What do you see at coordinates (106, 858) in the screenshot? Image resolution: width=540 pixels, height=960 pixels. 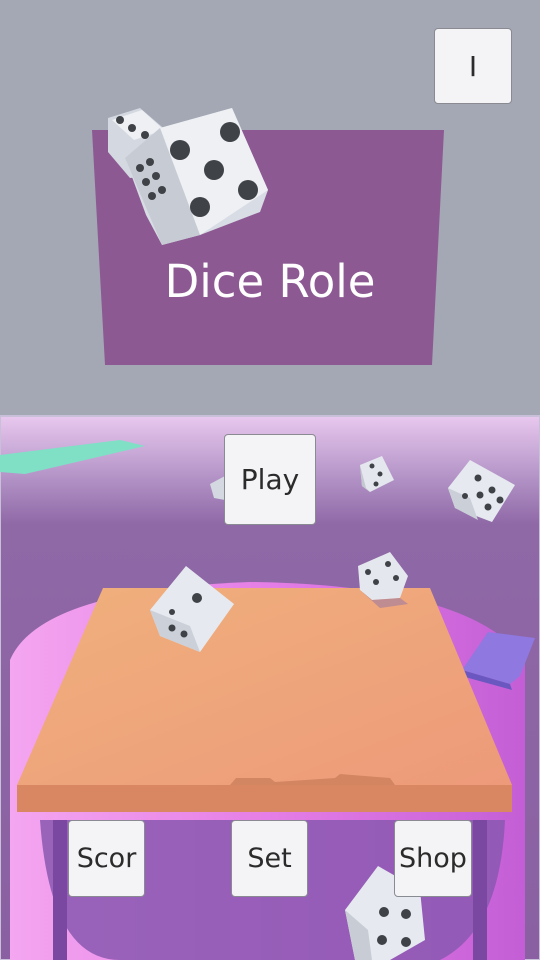 I see `score-button: Scor` at bounding box center [106, 858].